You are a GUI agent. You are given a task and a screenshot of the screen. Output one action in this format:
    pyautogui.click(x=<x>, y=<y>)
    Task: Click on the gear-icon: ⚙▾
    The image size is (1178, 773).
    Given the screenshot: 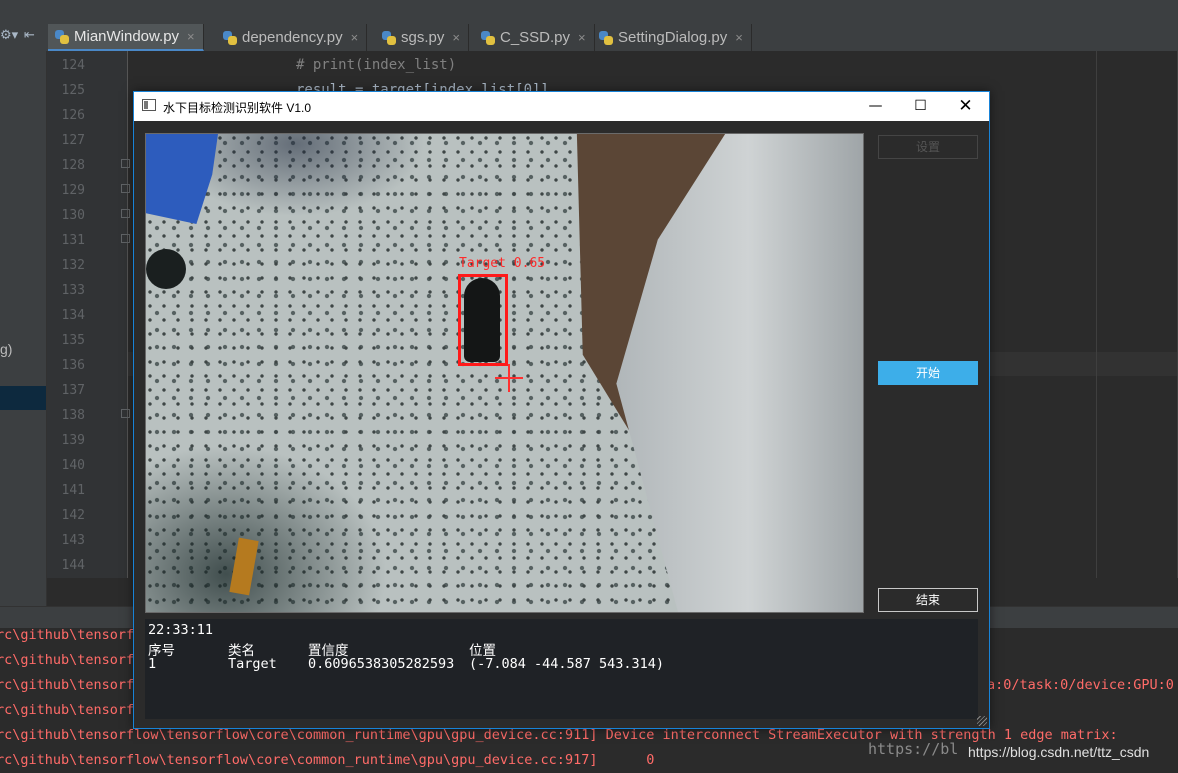 What is the action you would take?
    pyautogui.click(x=9, y=35)
    